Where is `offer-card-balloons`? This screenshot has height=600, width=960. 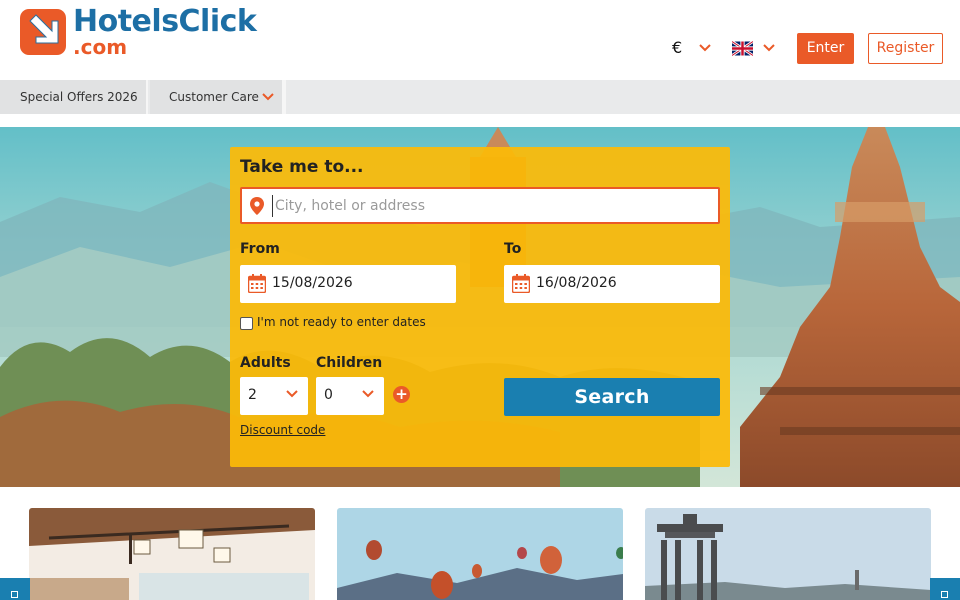
offer-card-balloons is located at coordinates (480, 554).